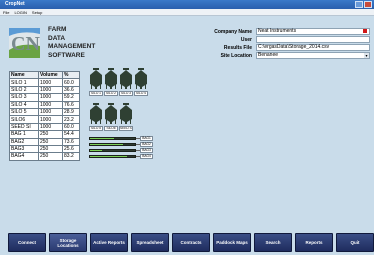 The width and height of the screenshot is (374, 255). Describe the element at coordinates (24, 90) in the screenshot. I see `cell-name: SILO 2` at that location.